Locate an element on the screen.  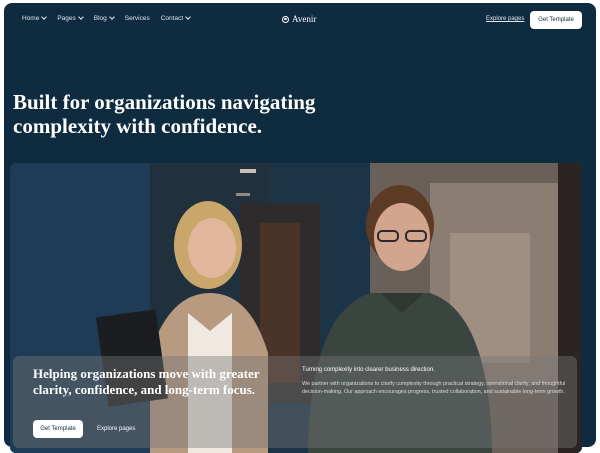
explore-pages-link: Explore pages is located at coordinates (505, 19).